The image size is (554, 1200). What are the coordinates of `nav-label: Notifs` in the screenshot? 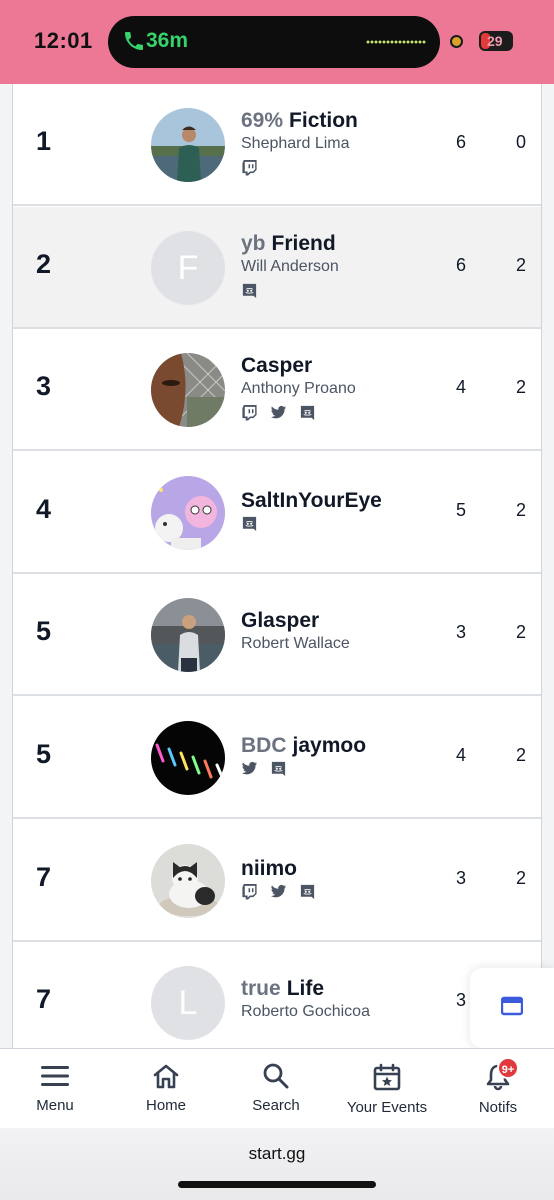 It's located at (498, 1107).